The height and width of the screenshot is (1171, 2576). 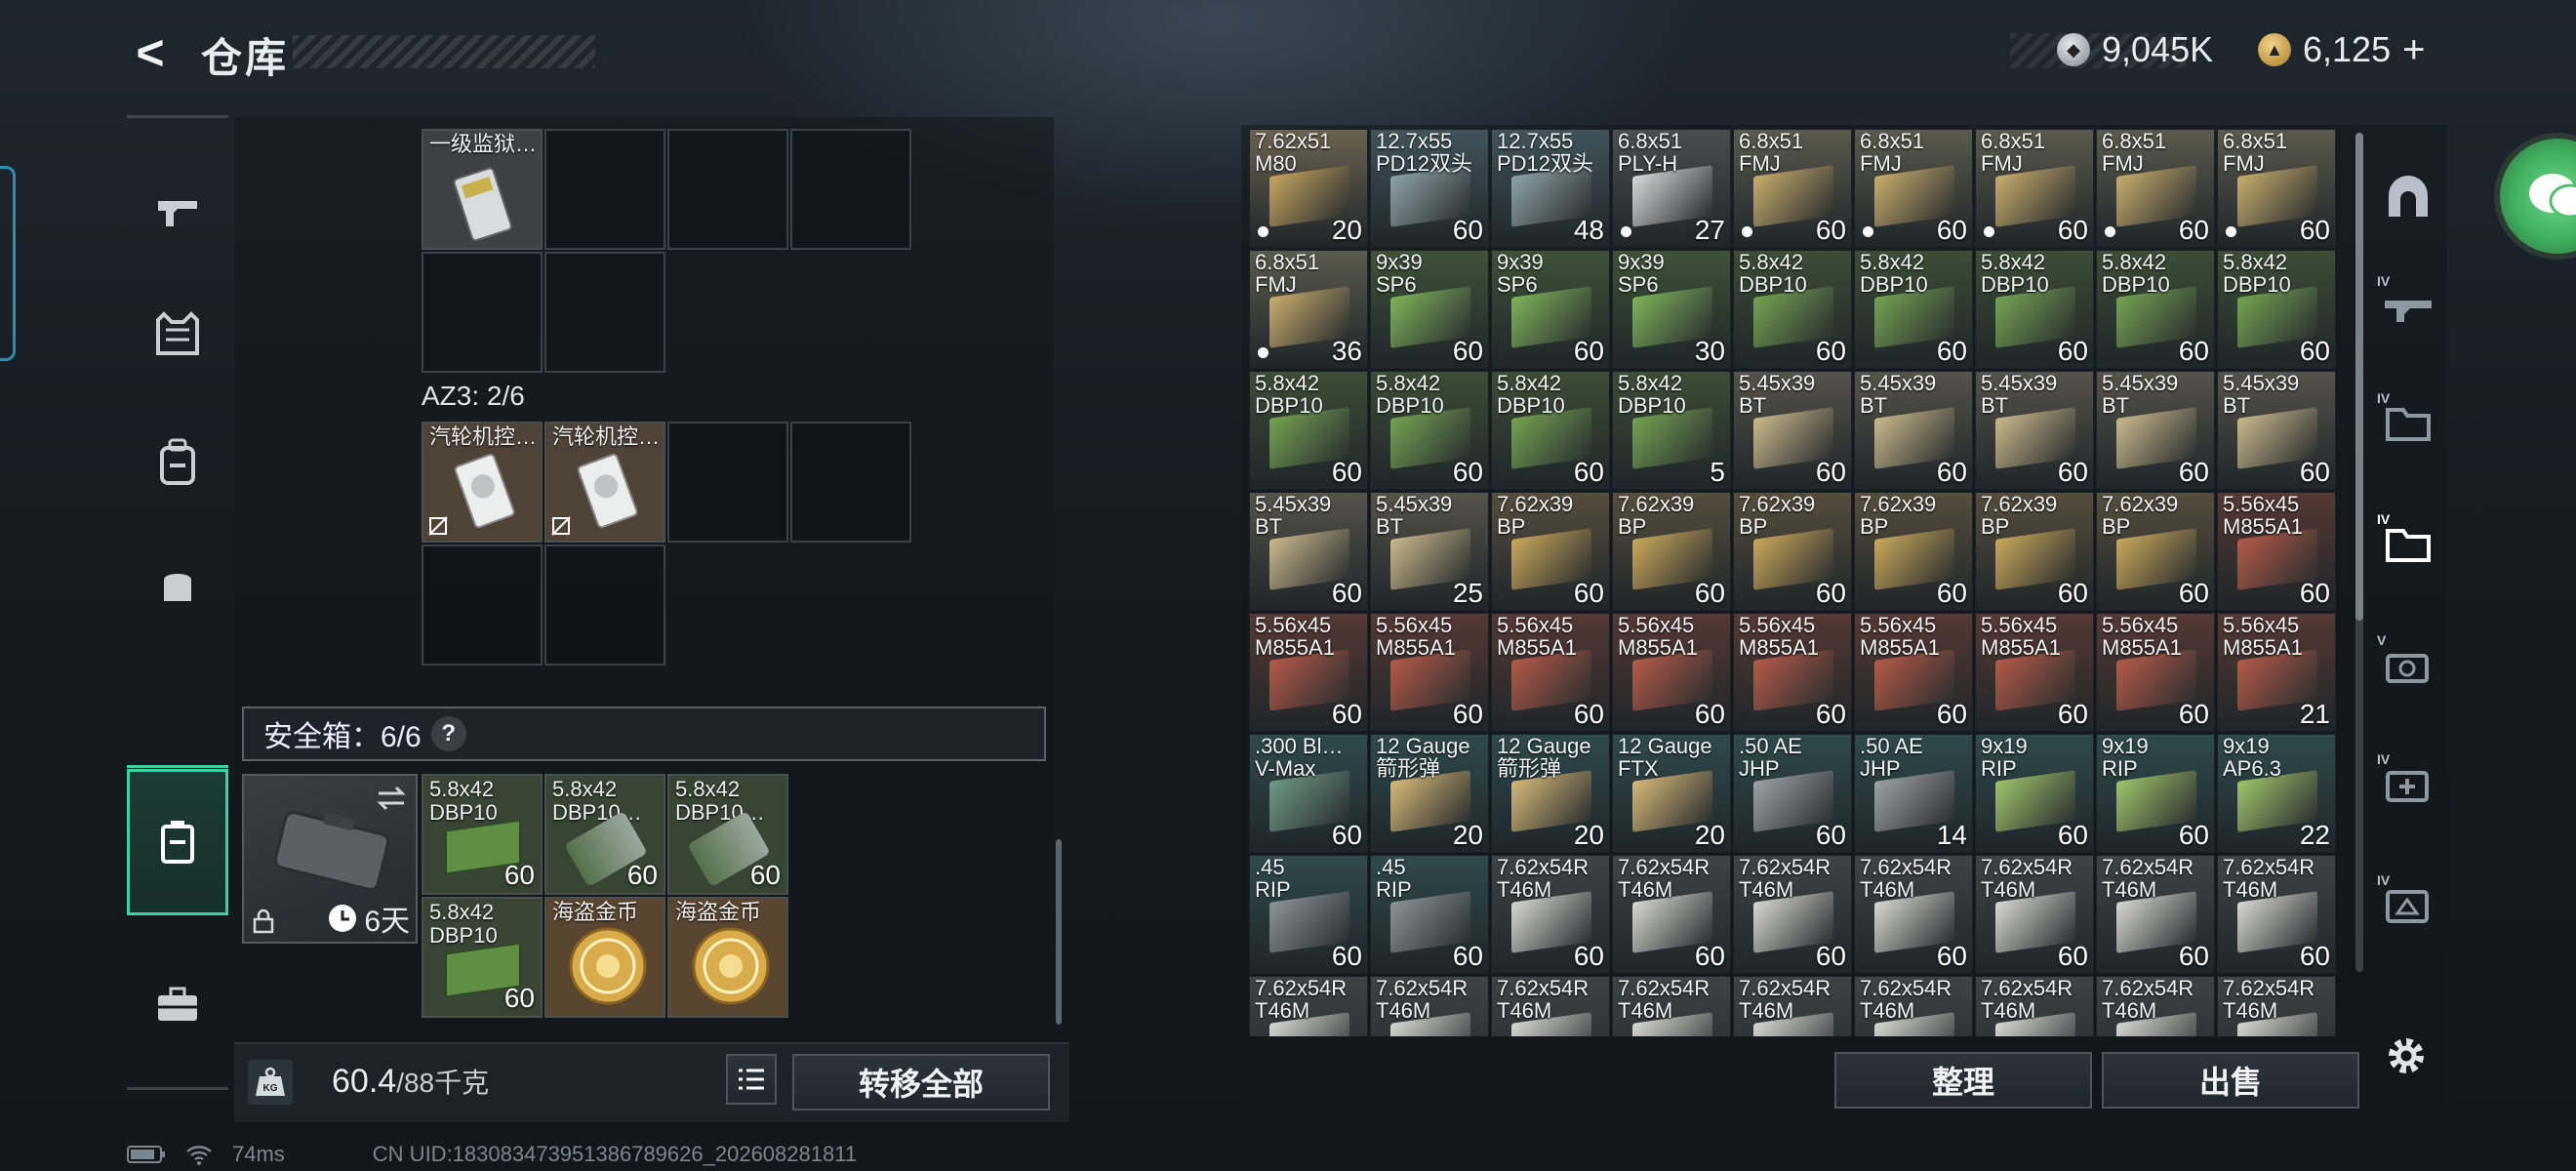 What do you see at coordinates (448, 733) in the screenshot?
I see `help-icon: ?` at bounding box center [448, 733].